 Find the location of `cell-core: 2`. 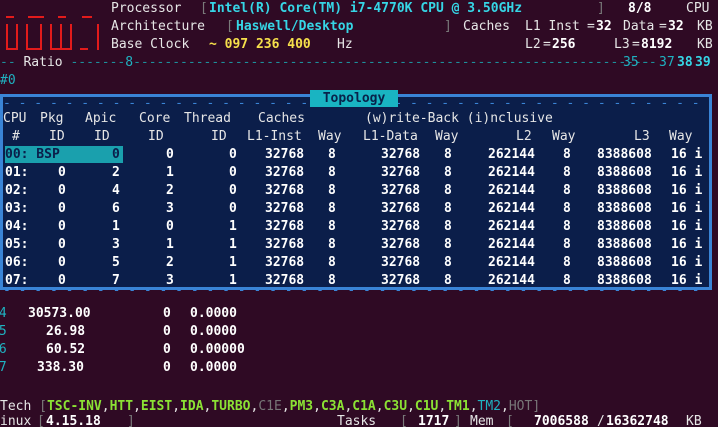

cell-core: 2 is located at coordinates (170, 262).